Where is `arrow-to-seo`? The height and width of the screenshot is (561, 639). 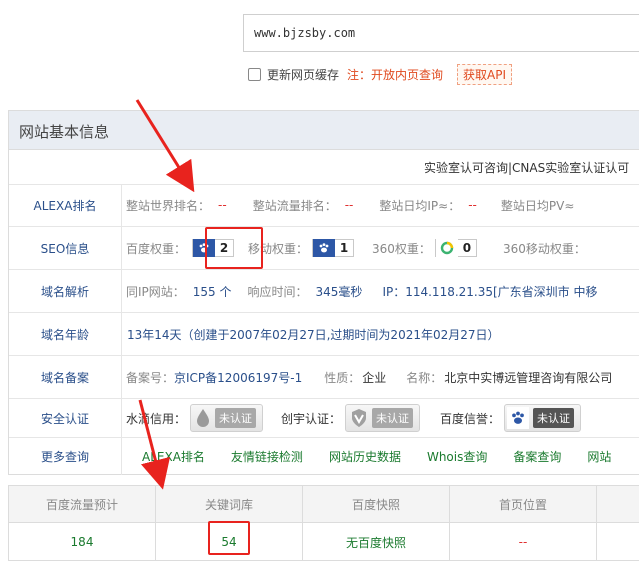
arrow-to-seo is located at coordinates (165, 146).